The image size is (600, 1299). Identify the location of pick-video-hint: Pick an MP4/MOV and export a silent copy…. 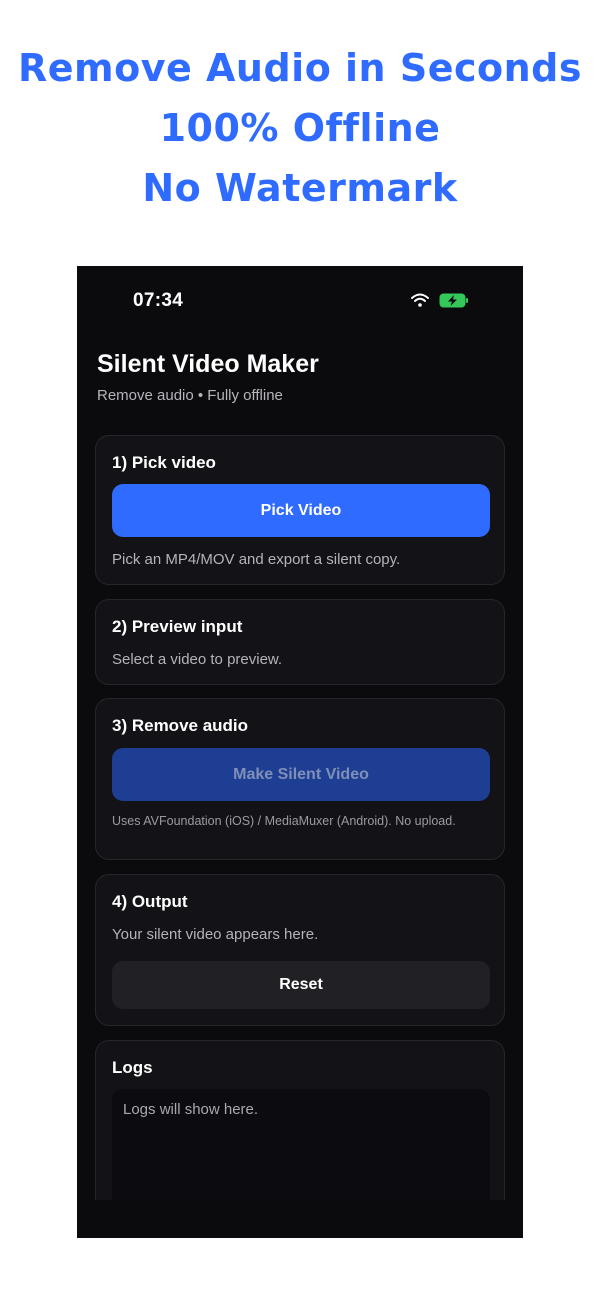
(256, 559).